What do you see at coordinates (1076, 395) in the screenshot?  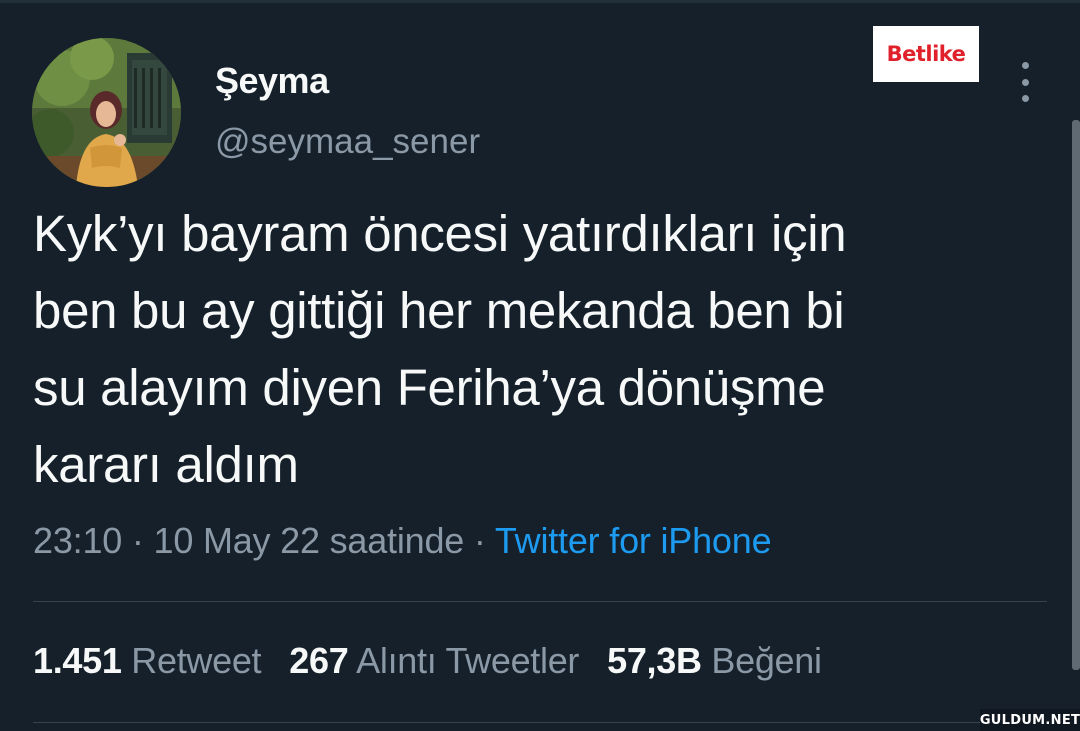 I see `scrollbar` at bounding box center [1076, 395].